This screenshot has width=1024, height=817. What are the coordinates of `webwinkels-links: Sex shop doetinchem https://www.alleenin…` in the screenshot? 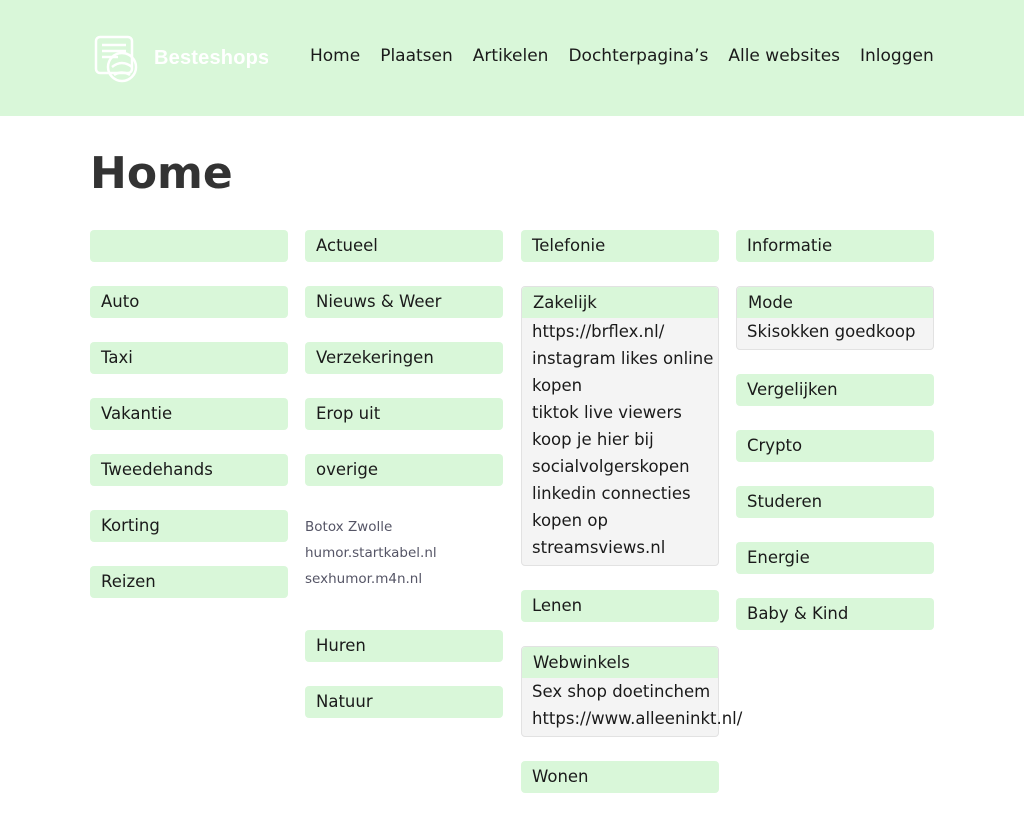 It's located at (632, 707).